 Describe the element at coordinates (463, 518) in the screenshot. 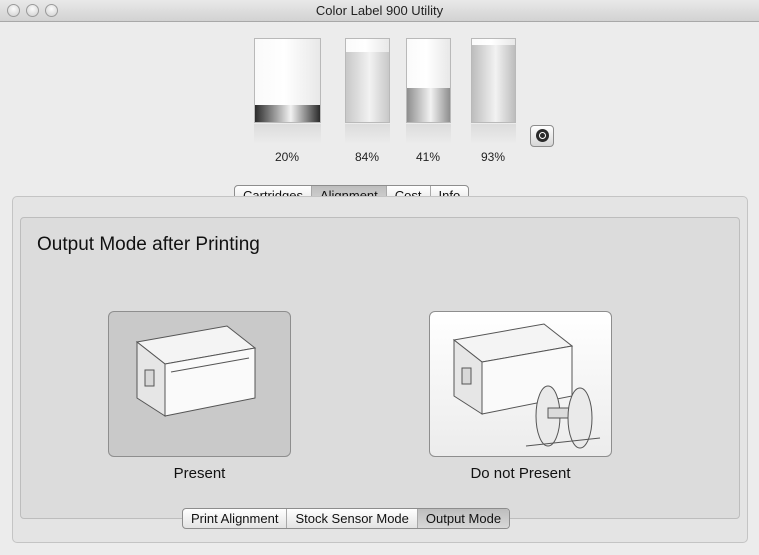

I see `subtab-output-mode: Output Mode` at that location.